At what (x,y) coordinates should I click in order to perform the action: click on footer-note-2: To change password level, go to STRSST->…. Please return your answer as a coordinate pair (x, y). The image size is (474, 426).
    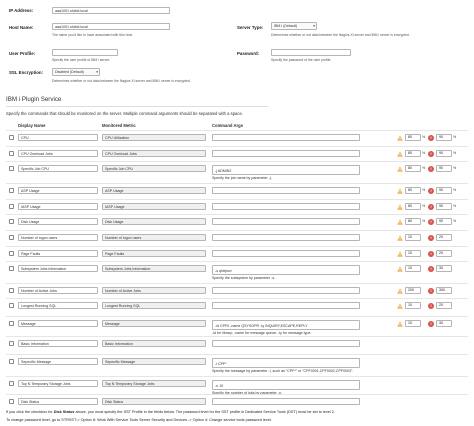
    Looking at the image, I should click on (139, 420).